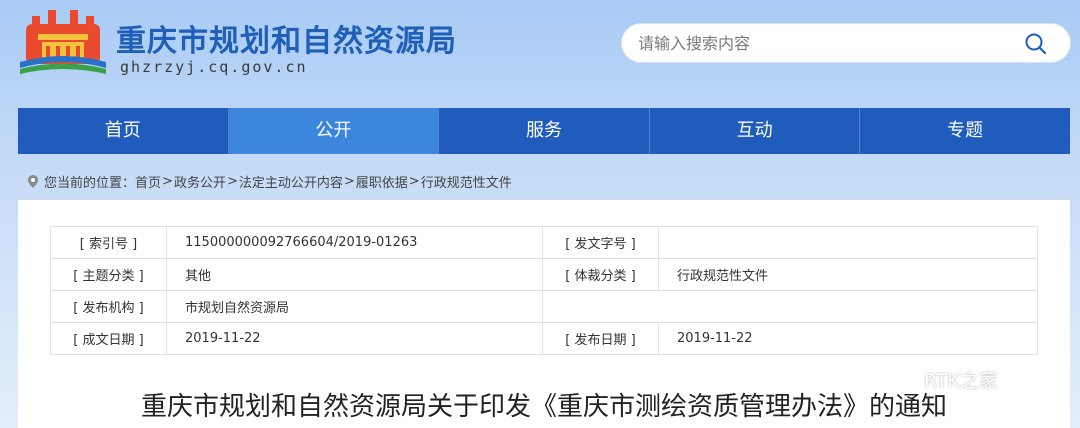  What do you see at coordinates (108, 306) in the screenshot?
I see `org-label: [ 发布机构 ]` at bounding box center [108, 306].